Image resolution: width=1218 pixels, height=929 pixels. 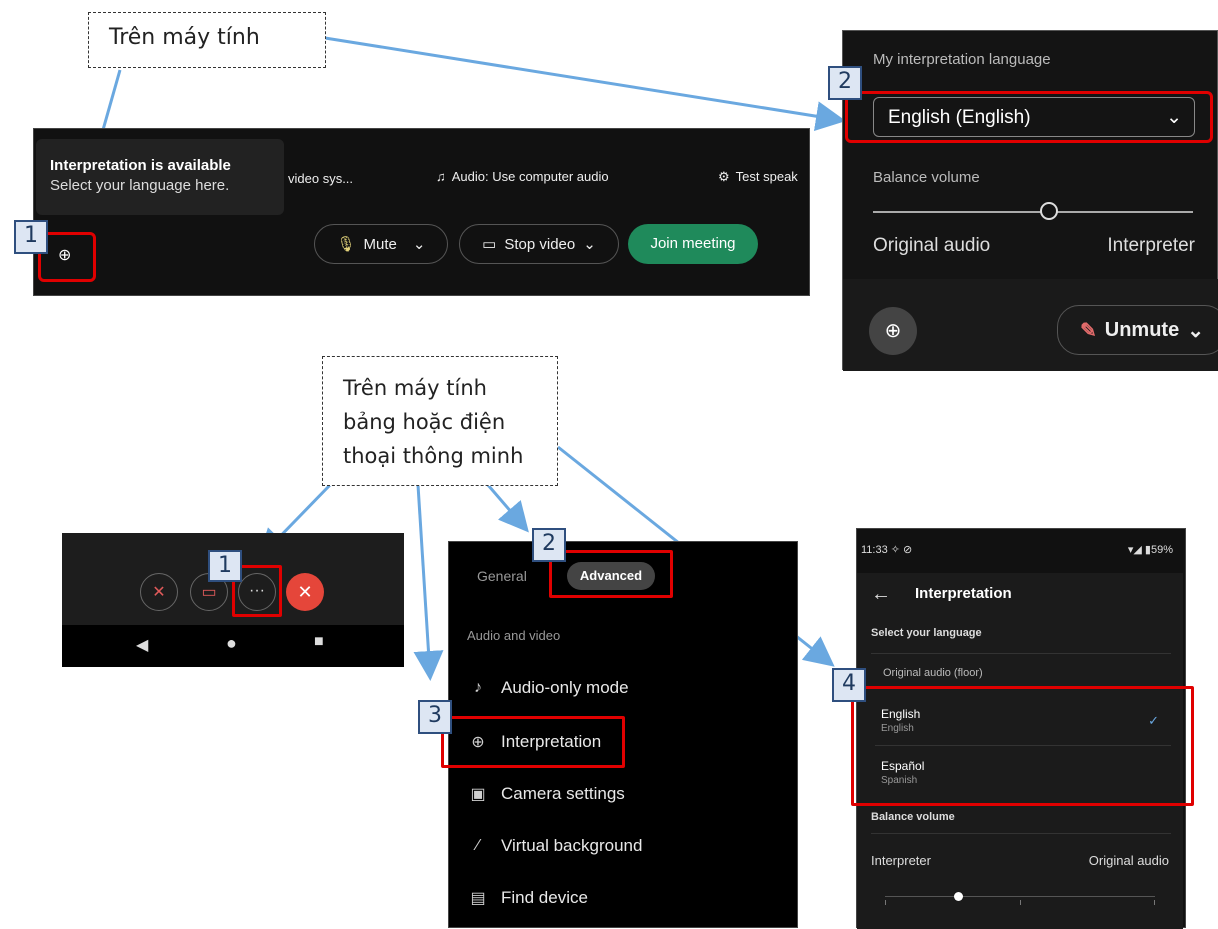 What do you see at coordinates (305, 592) in the screenshot?
I see `end-call-button: ✕` at bounding box center [305, 592].